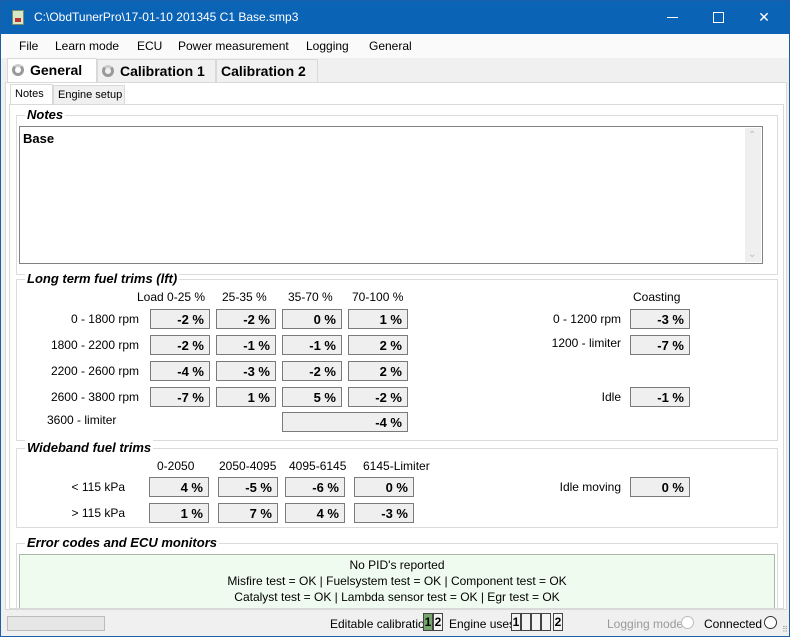  Describe the element at coordinates (246, 371) in the screenshot. I see `lft-cell: -3 %` at that location.